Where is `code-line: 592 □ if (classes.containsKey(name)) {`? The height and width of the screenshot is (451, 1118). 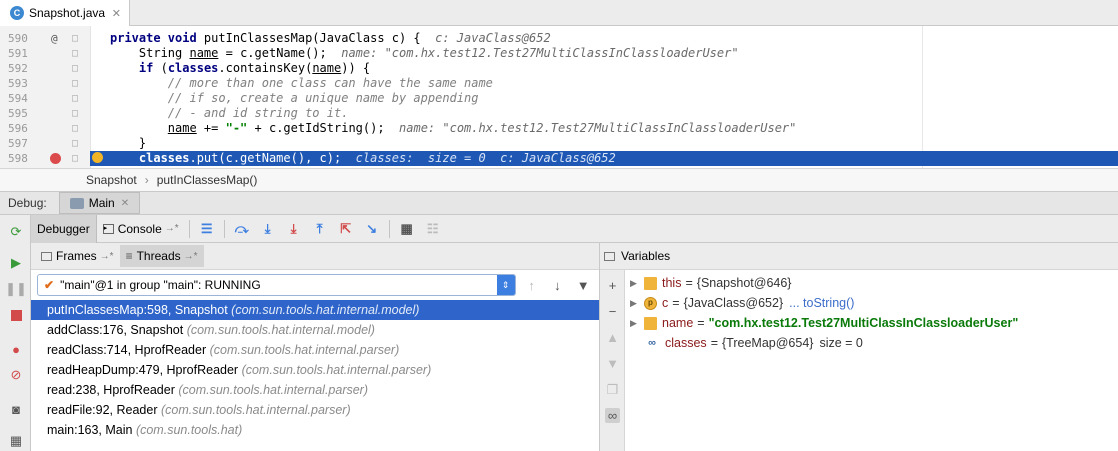
code-line: 592 □ if (classes.containsKey(name)) { is located at coordinates (559, 68).